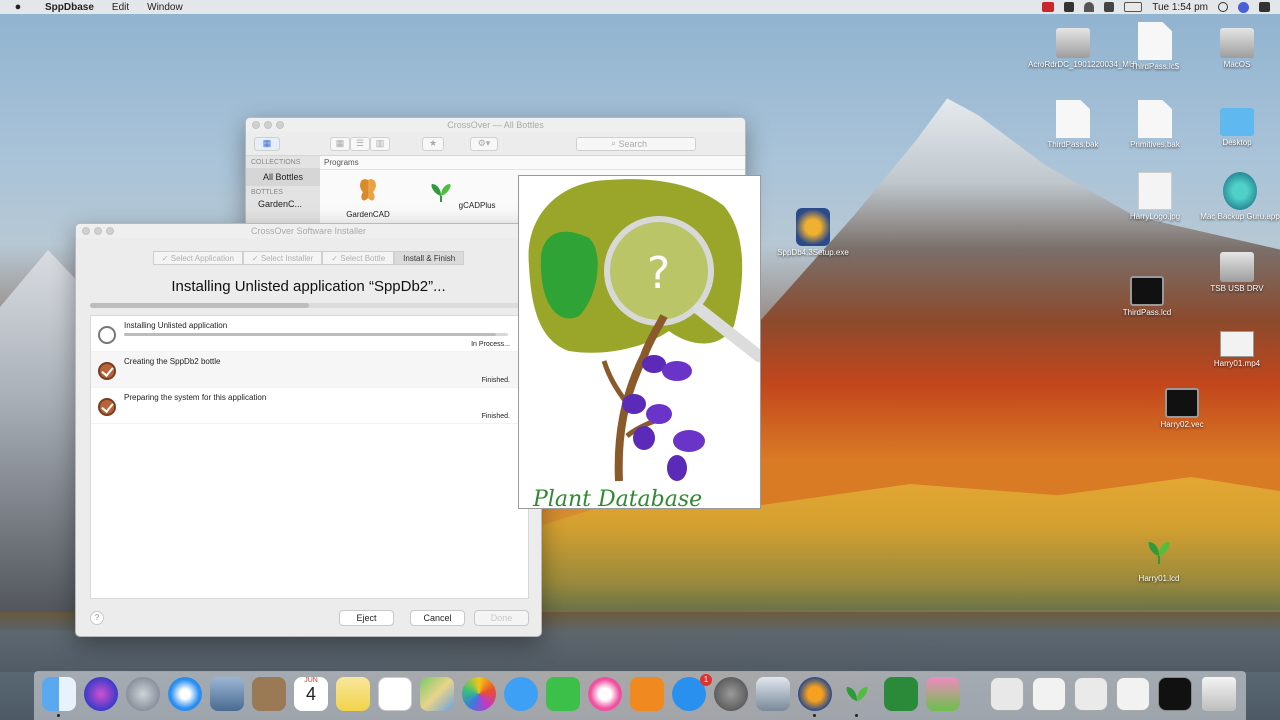  I want to click on gear-menu-icon: ⚙▾, so click(484, 143).